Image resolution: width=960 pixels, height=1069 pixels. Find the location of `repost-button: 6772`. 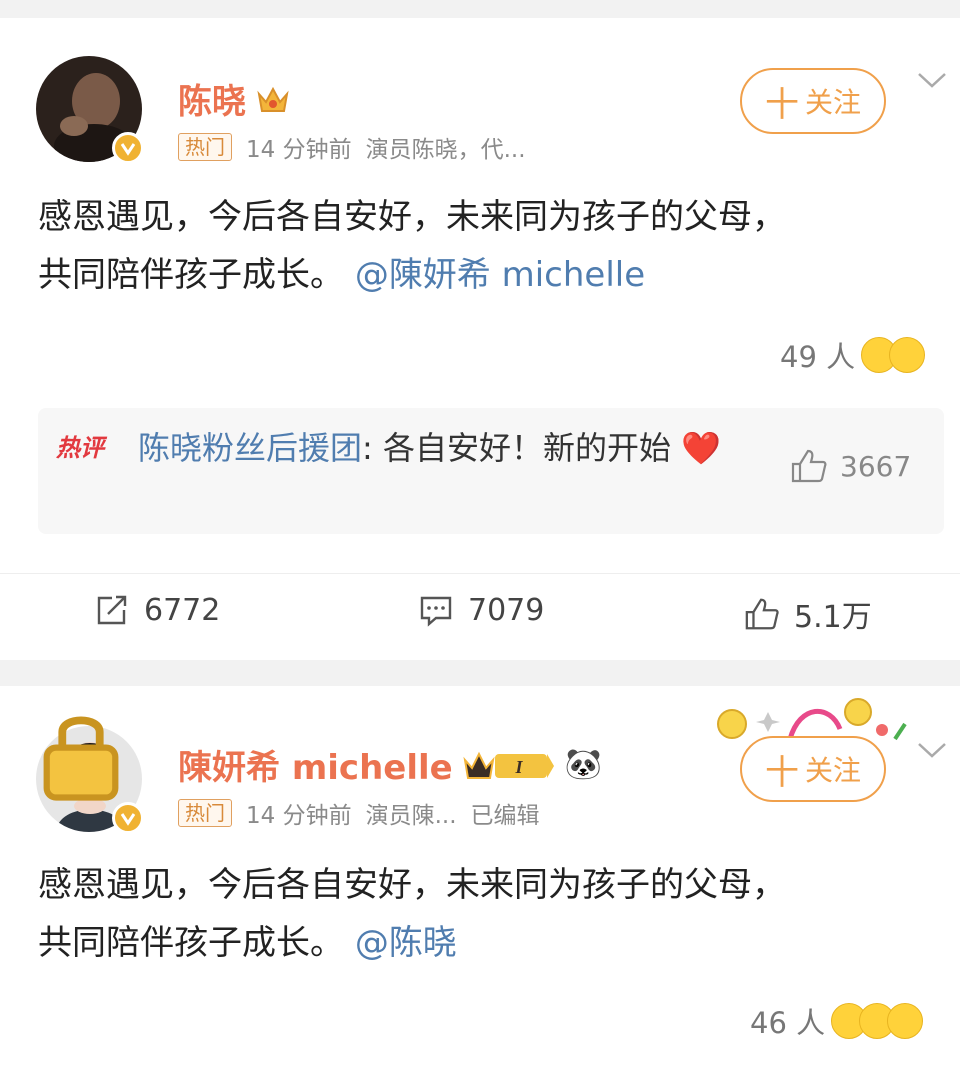

repost-button: 6772 is located at coordinates (157, 610).